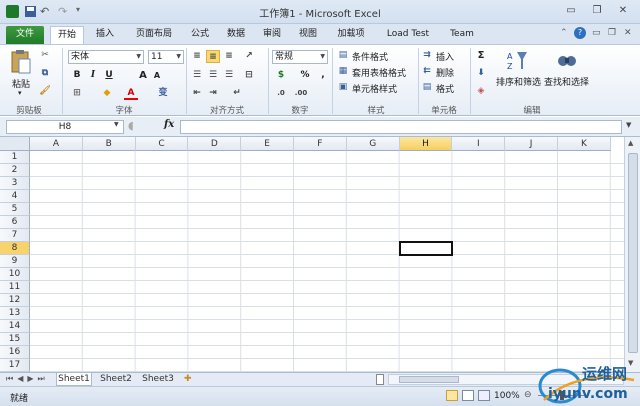 The height and width of the screenshot is (406, 640). I want to click on decrease-decimal-icon: .00, so click(301, 93).